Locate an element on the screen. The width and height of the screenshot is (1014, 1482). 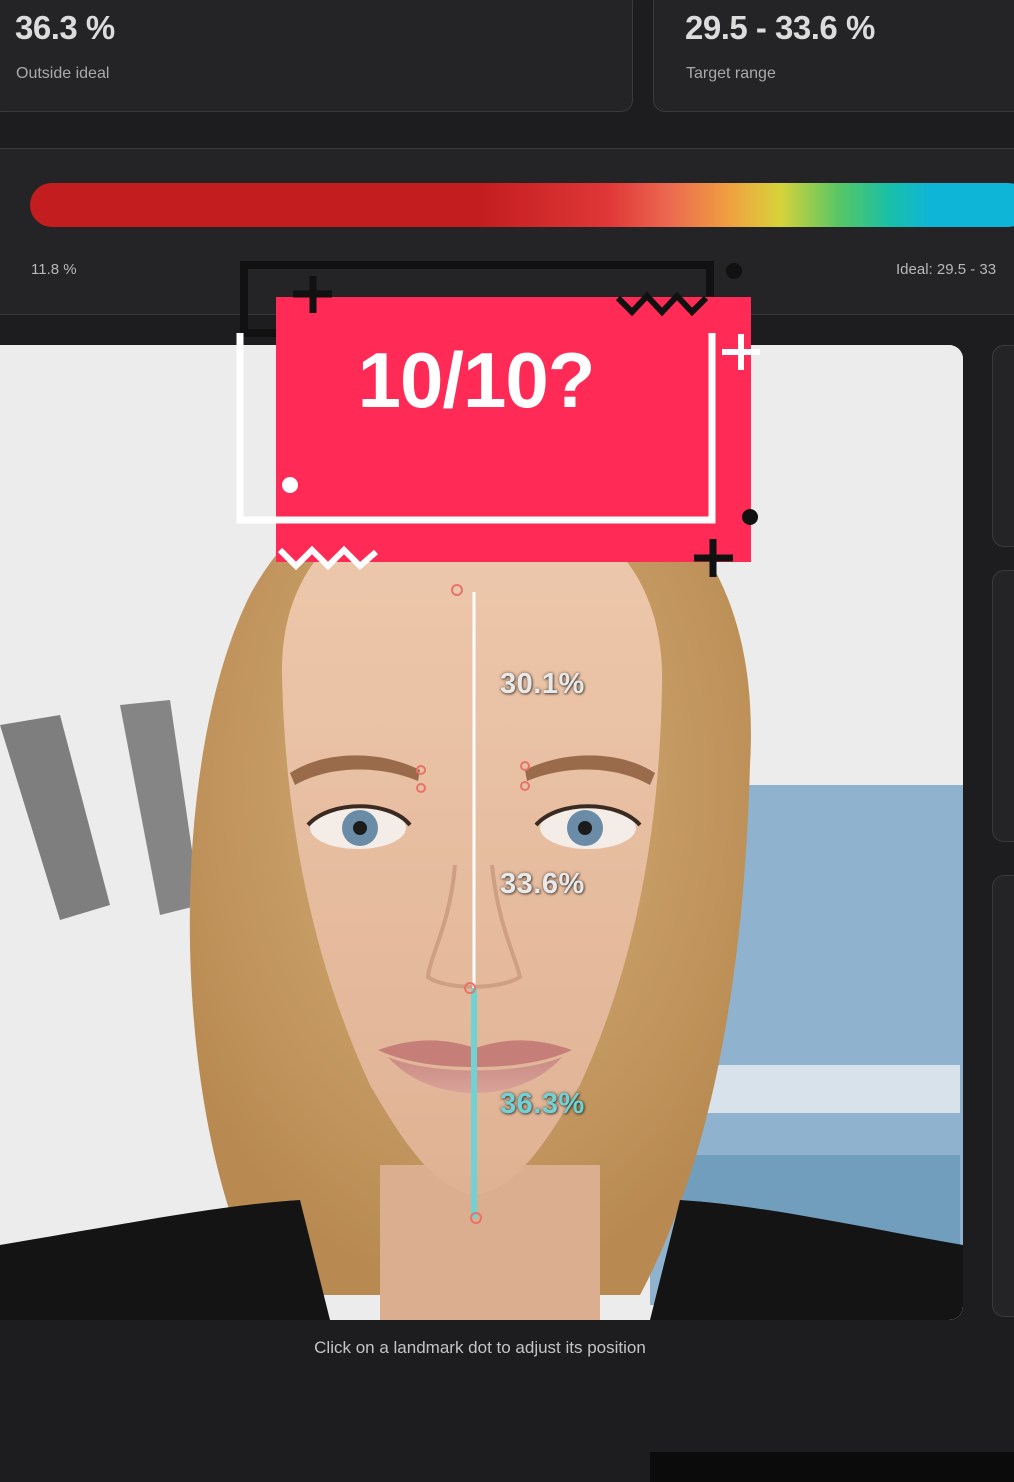
current-label: Outside ideal is located at coordinates (63, 73).